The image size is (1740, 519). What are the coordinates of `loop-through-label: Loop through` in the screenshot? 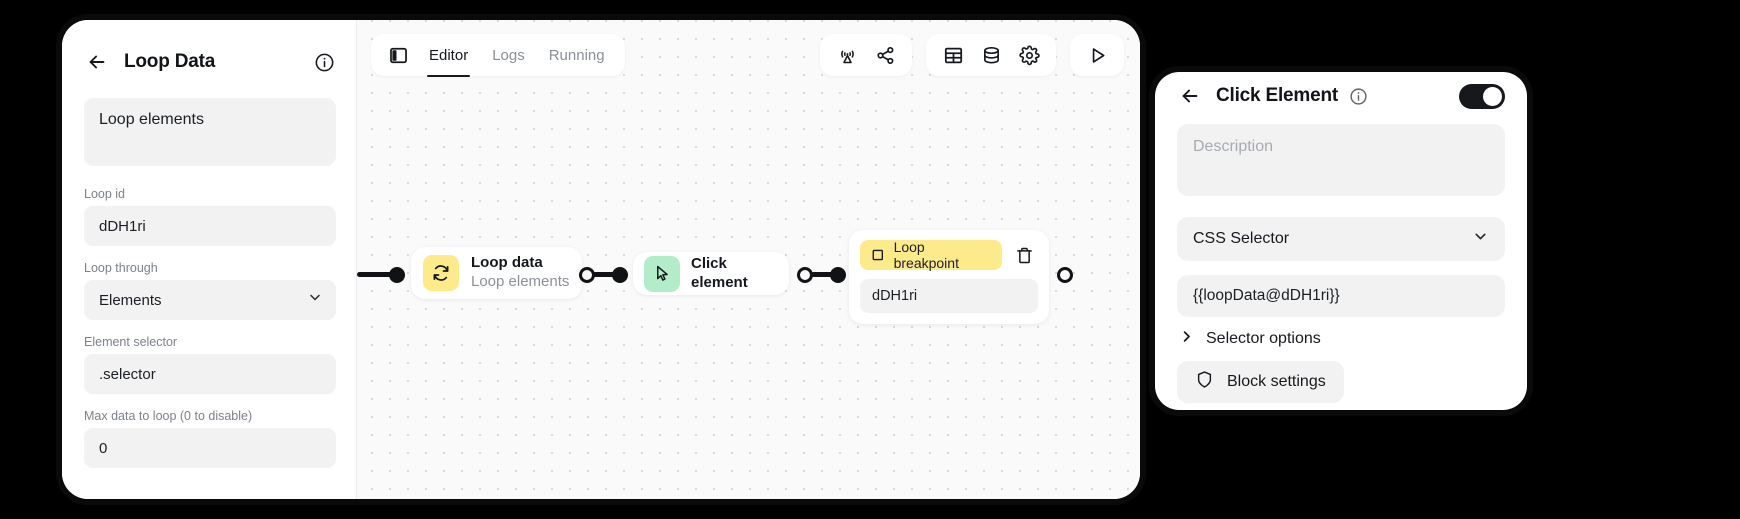 It's located at (121, 268).